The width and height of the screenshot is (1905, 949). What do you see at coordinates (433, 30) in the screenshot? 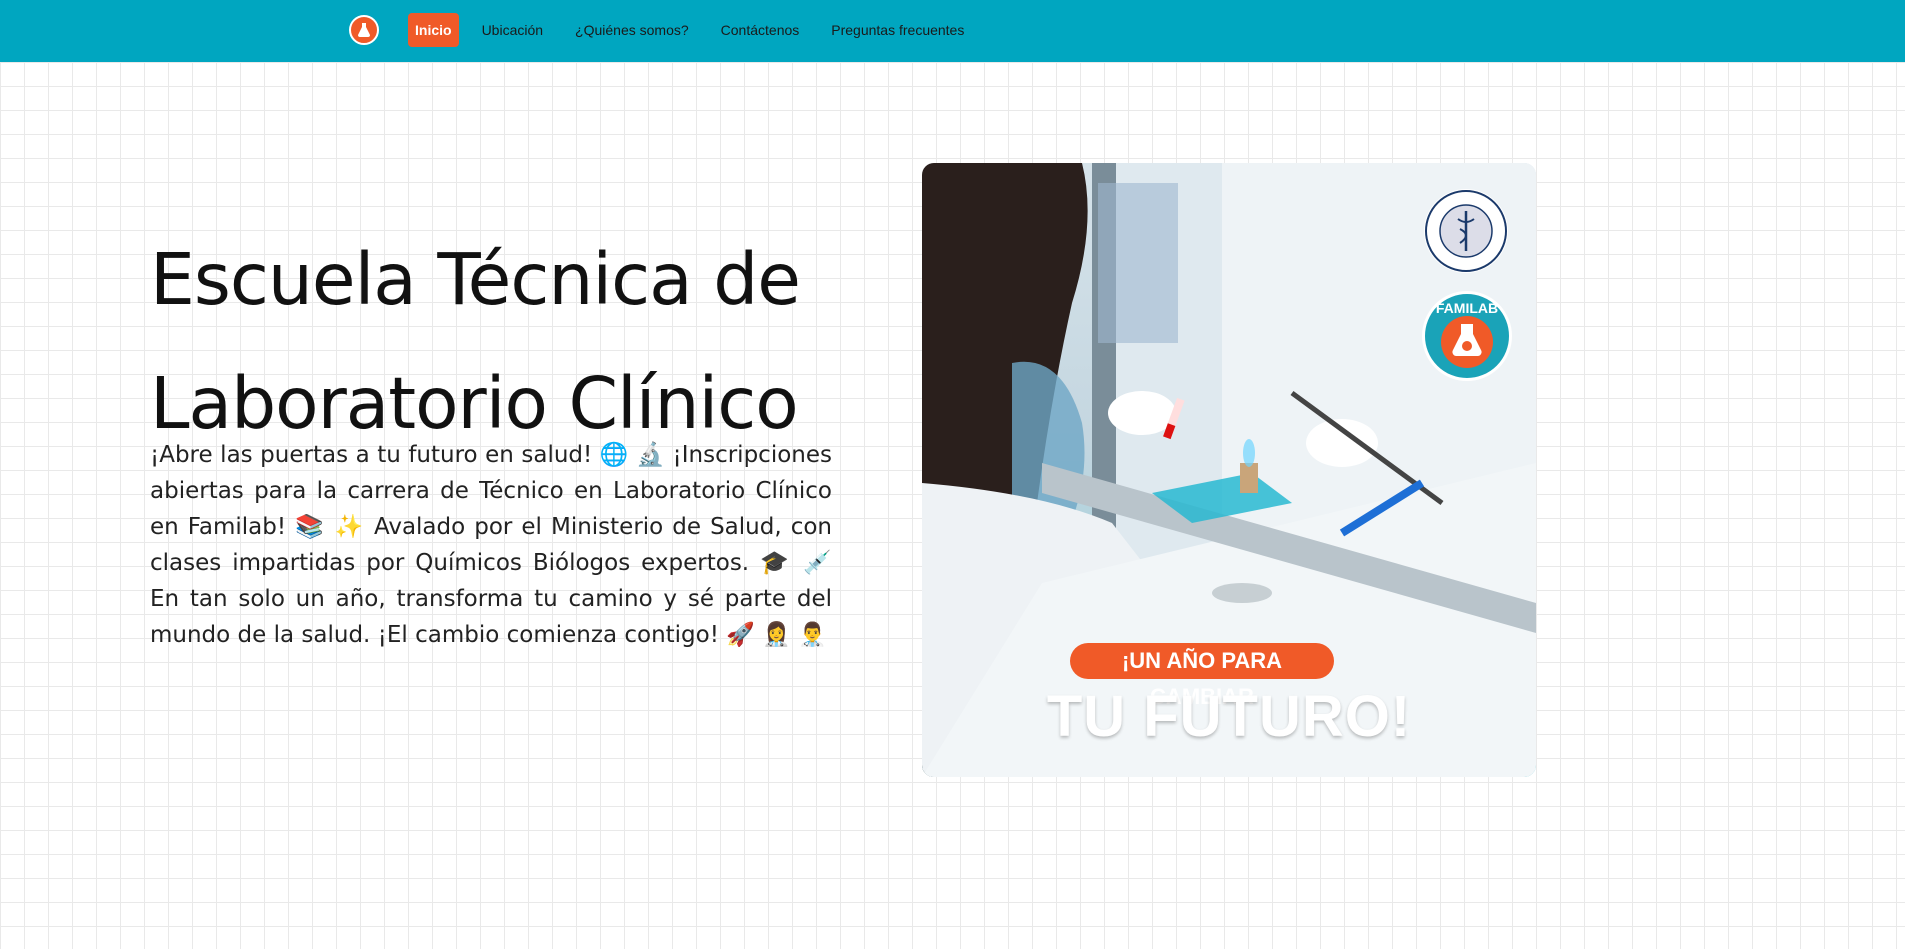
I see `nav-item-inicio: Inicio` at bounding box center [433, 30].